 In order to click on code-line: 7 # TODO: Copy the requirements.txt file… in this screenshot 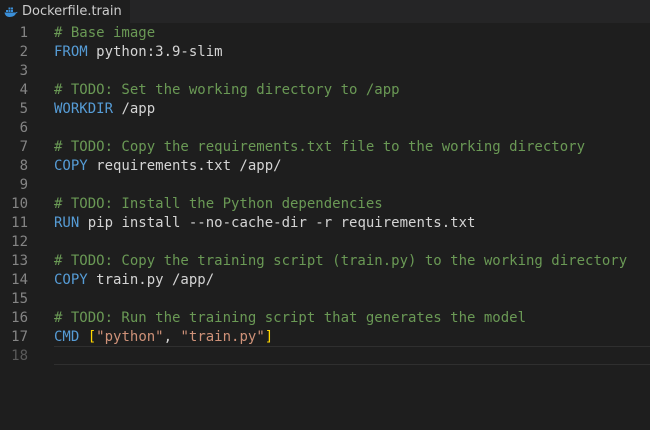, I will do `click(325, 146)`.